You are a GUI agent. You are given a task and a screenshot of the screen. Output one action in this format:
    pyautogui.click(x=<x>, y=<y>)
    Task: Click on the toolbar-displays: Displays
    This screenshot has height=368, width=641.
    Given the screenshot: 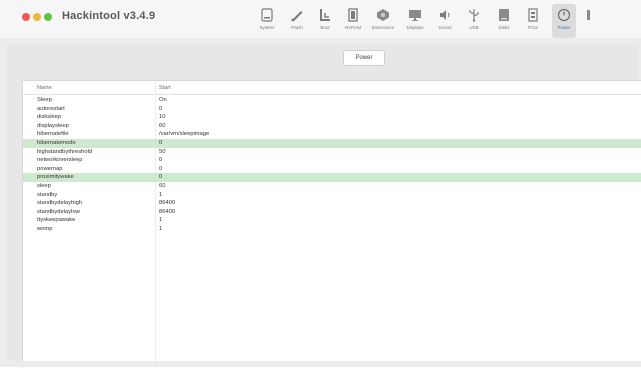 What is the action you would take?
    pyautogui.click(x=415, y=21)
    